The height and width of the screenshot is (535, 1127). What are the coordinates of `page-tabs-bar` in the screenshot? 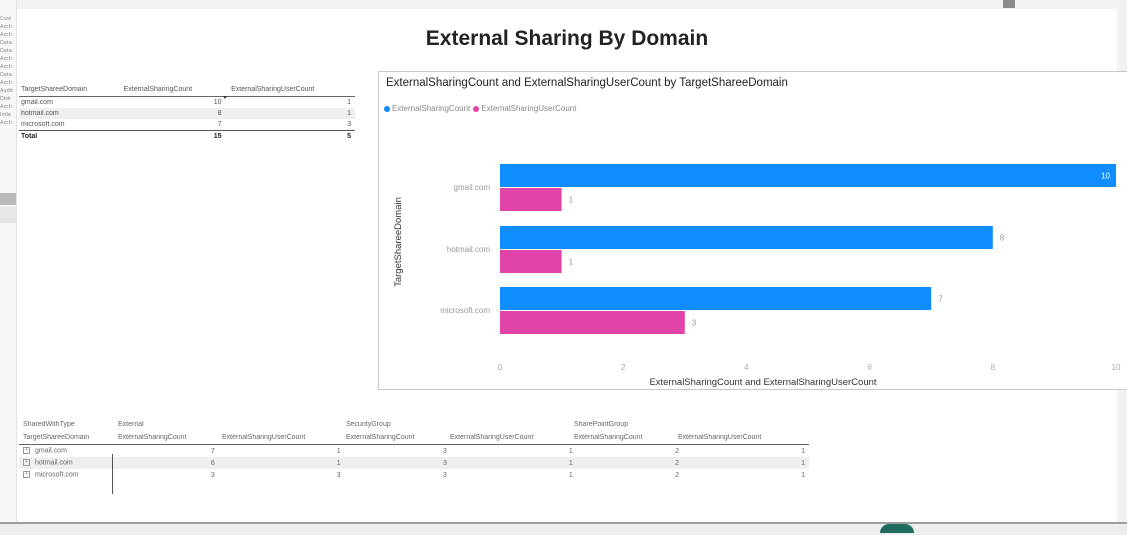 It's located at (563, 528).